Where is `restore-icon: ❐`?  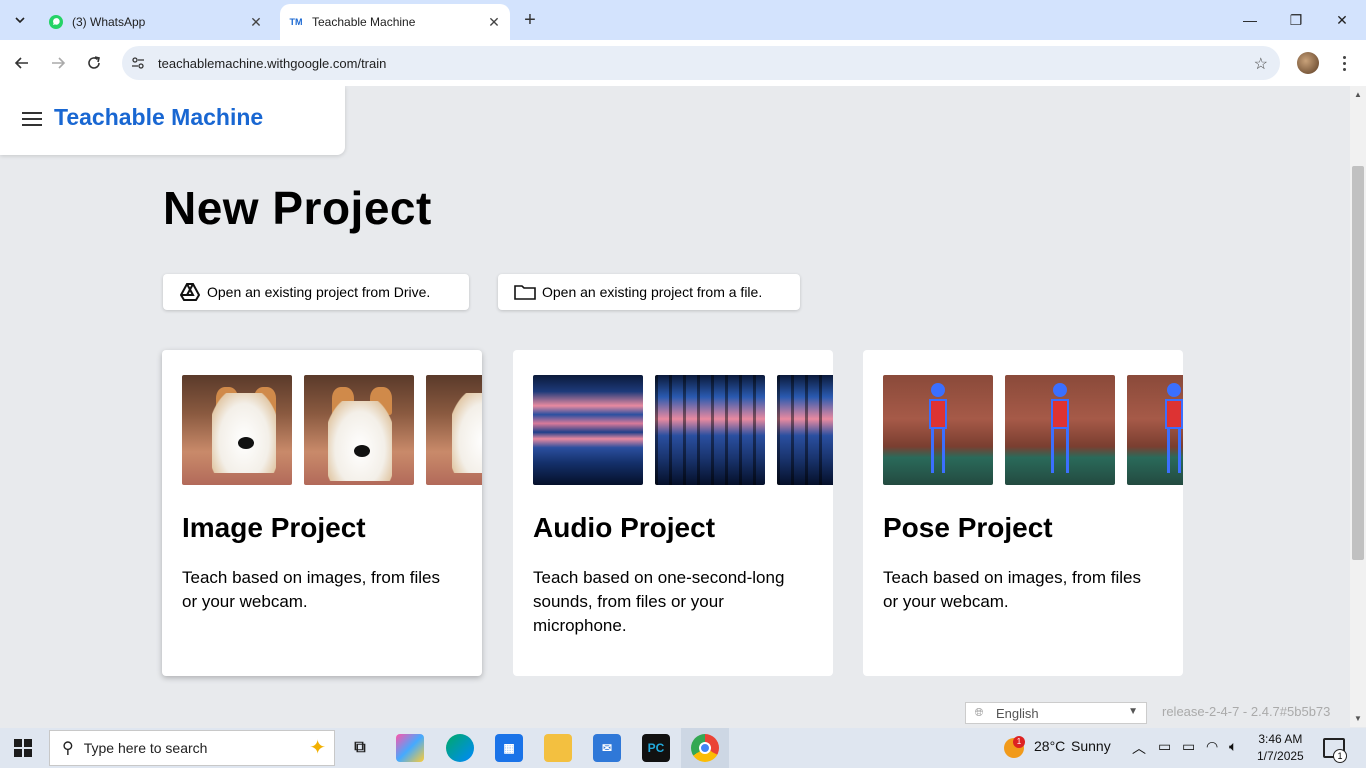
restore-icon: ❐ is located at coordinates (1296, 20).